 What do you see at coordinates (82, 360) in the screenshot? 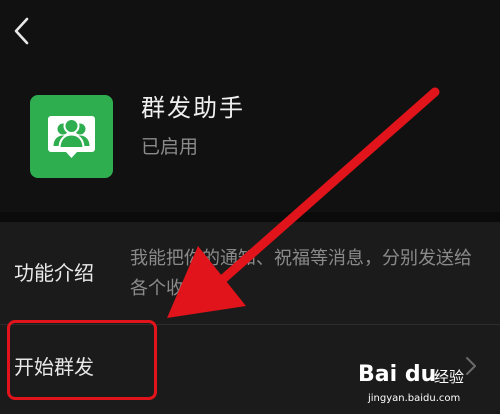
I see `highlight-box` at bounding box center [82, 360].